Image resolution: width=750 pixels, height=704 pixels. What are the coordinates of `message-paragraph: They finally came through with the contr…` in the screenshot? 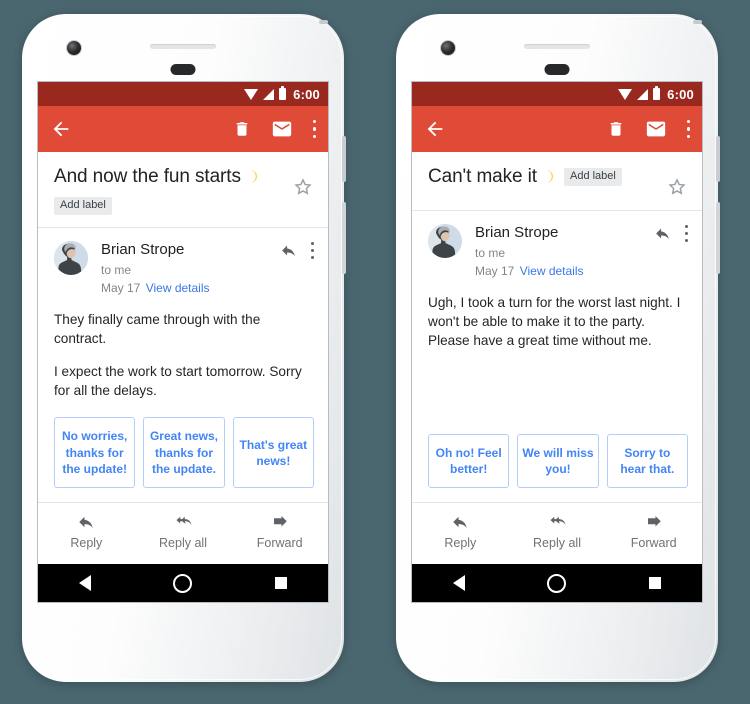 It's located at (157, 328).